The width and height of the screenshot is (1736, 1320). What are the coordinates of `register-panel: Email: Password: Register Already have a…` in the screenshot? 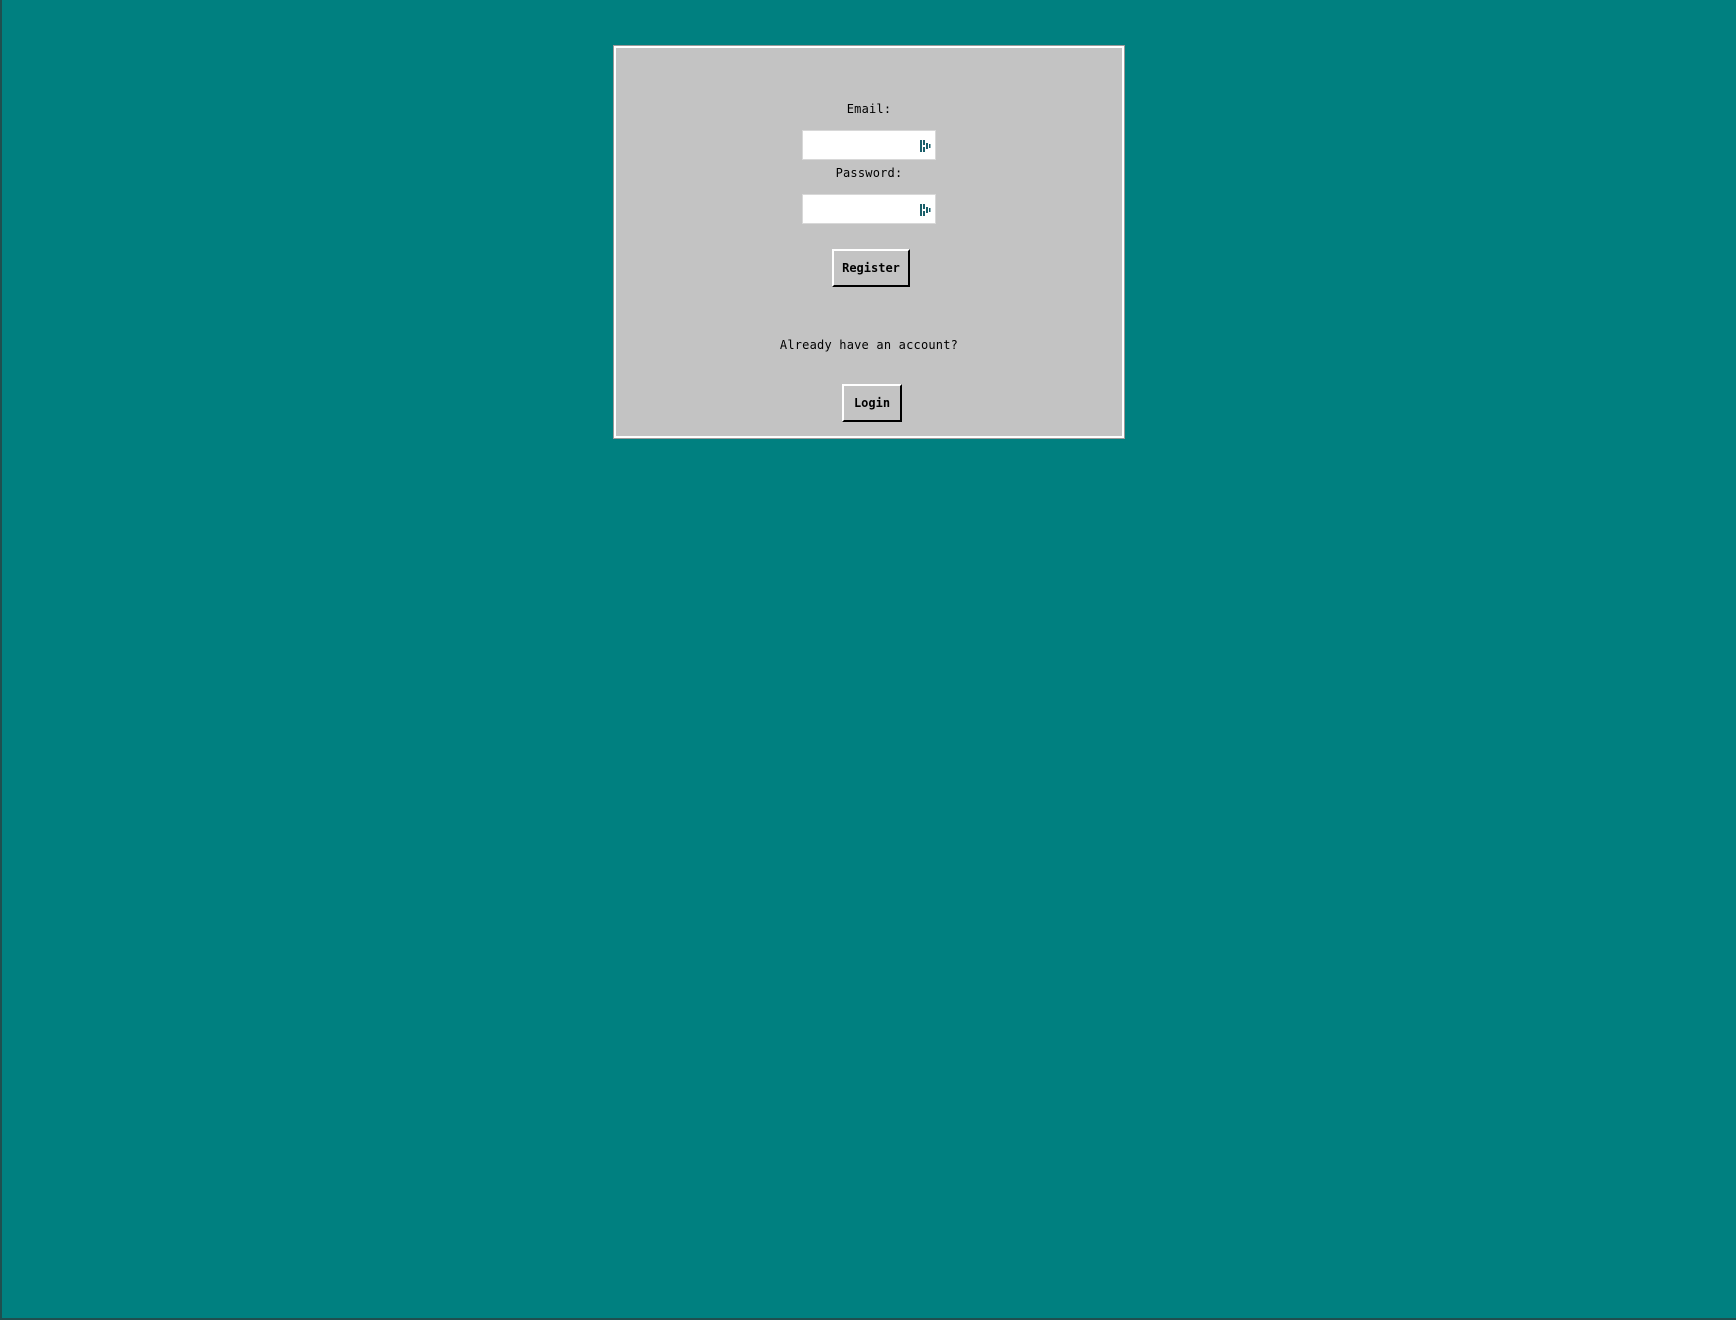 It's located at (869, 242).